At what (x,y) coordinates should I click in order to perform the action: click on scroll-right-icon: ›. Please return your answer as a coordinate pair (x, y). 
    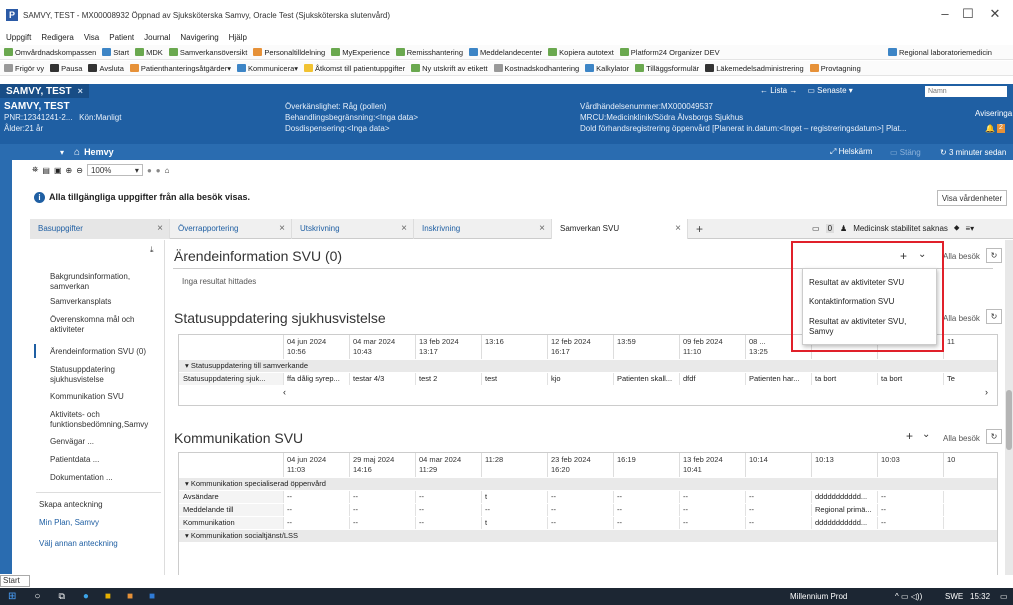
    Looking at the image, I should click on (986, 392).